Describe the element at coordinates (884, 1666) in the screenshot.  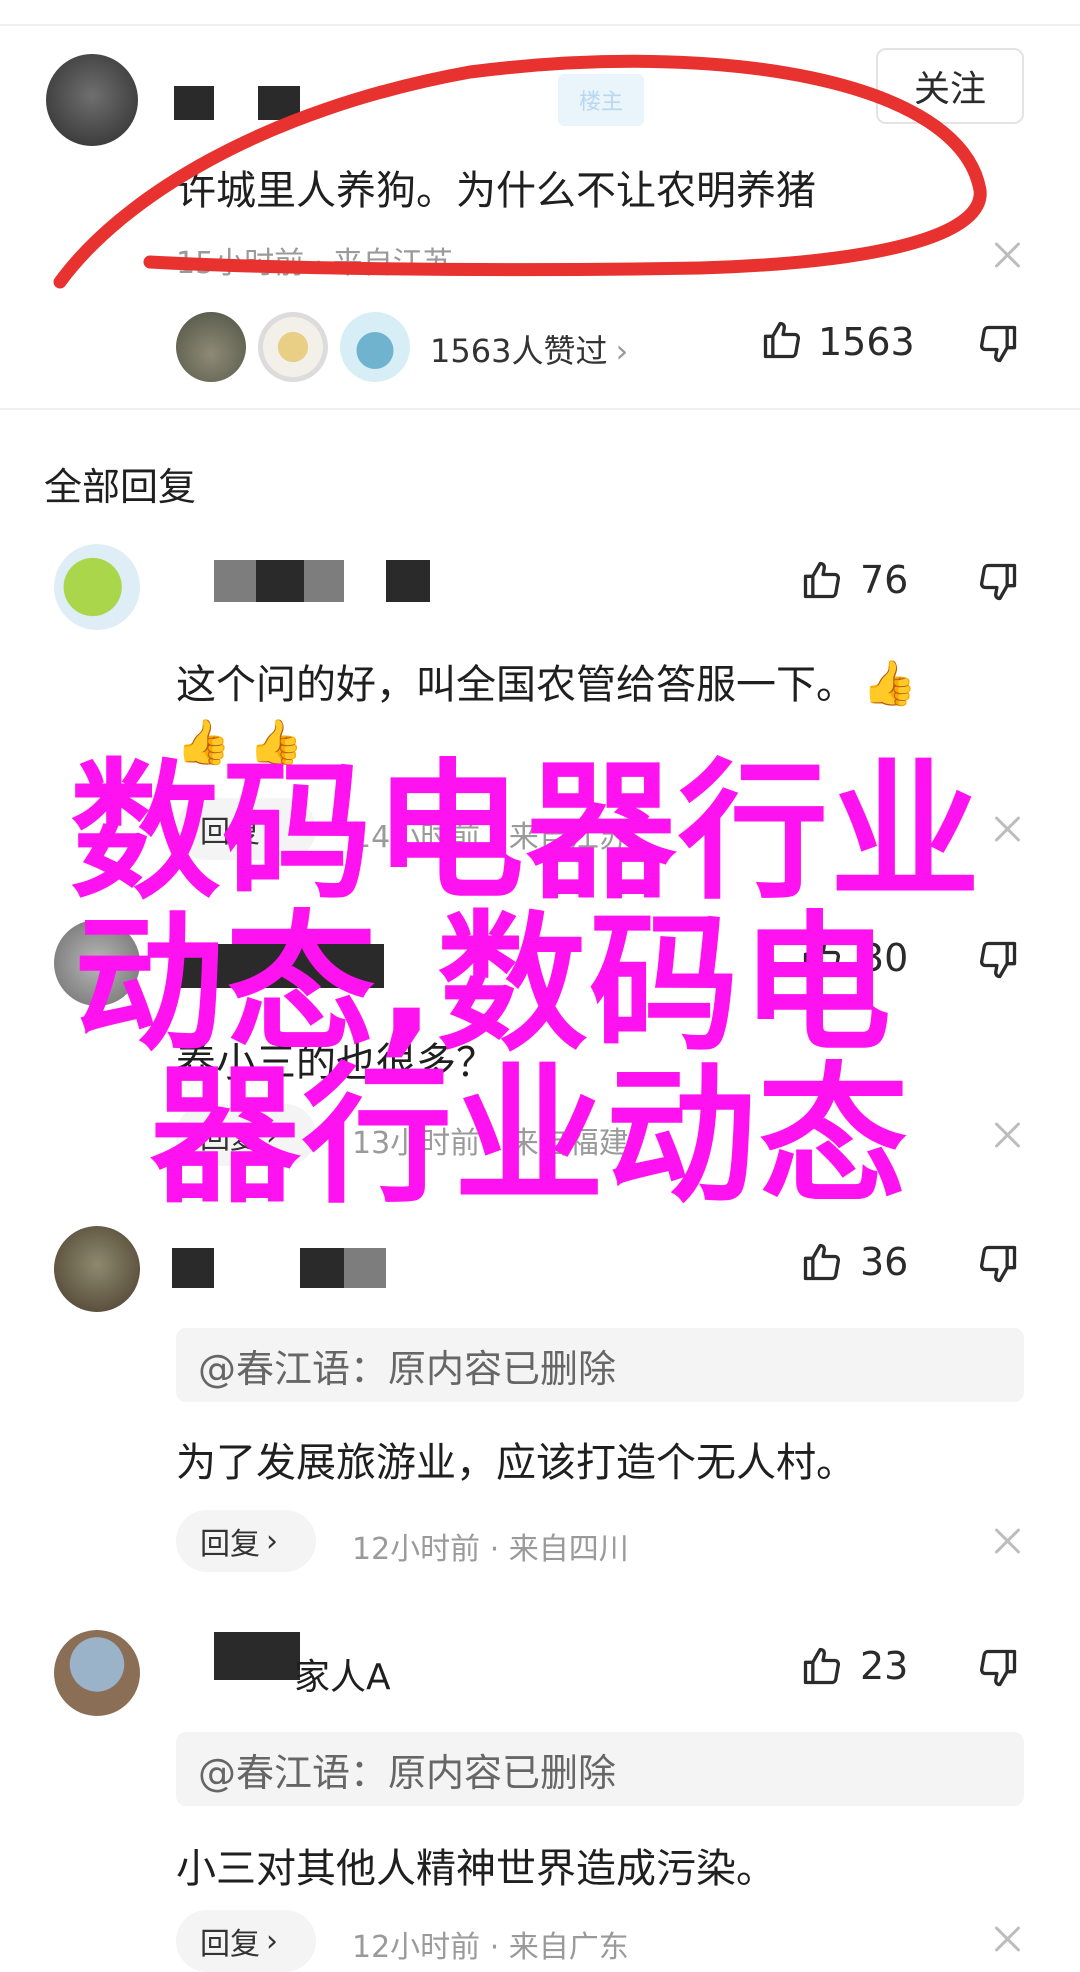
I see `reply-like-count: 23` at that location.